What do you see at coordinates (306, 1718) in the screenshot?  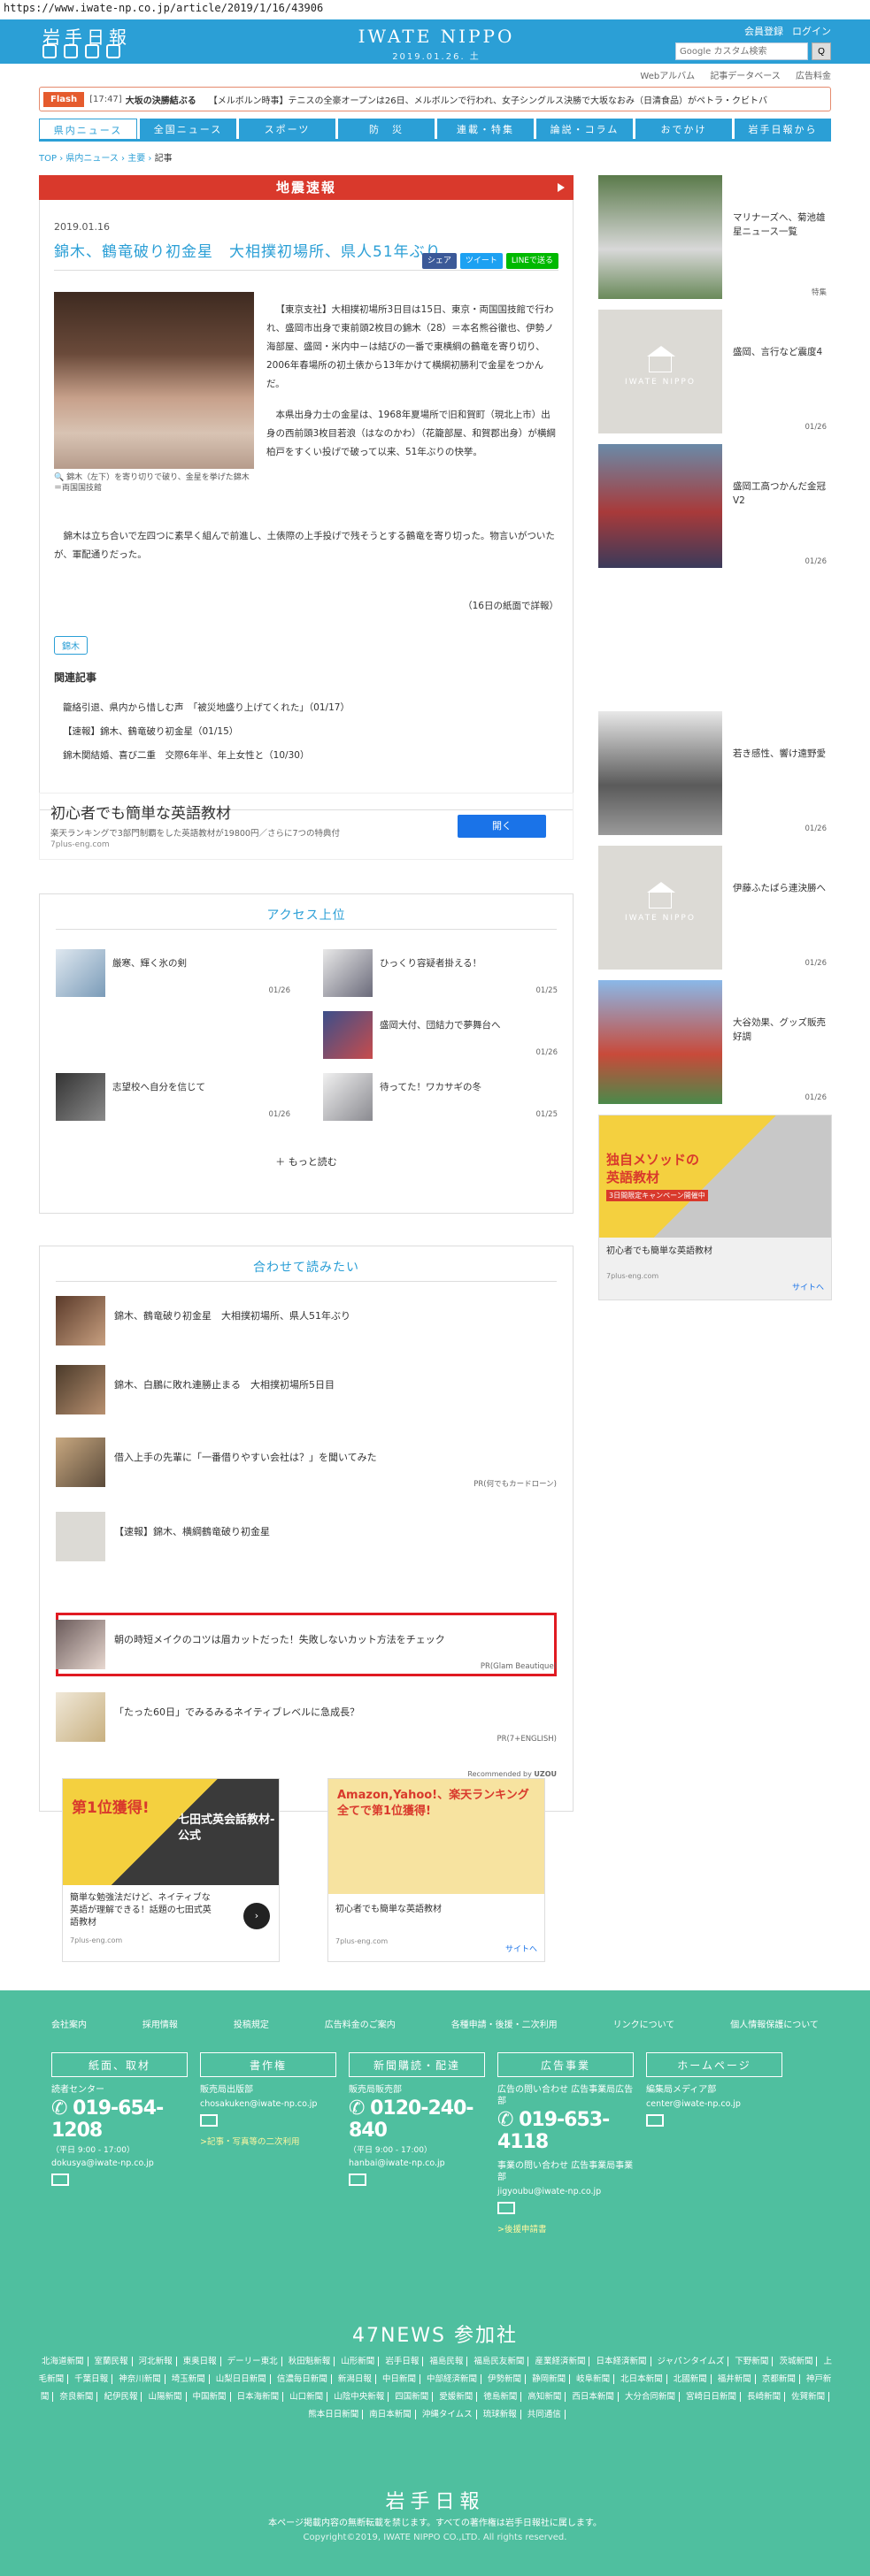 I see `recommend-item: 「たった60日」でみるみるネイティブレベルに急成長？ PR(7+ENGLISH)` at bounding box center [306, 1718].